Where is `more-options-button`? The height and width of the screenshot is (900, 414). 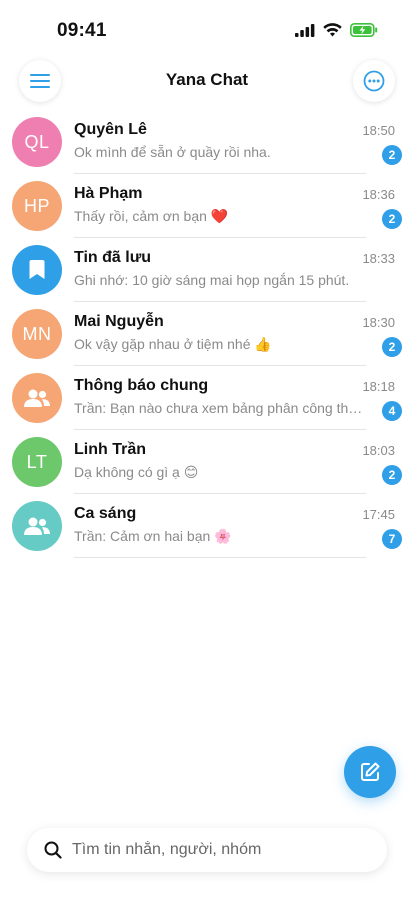
more-options-button is located at coordinates (374, 81).